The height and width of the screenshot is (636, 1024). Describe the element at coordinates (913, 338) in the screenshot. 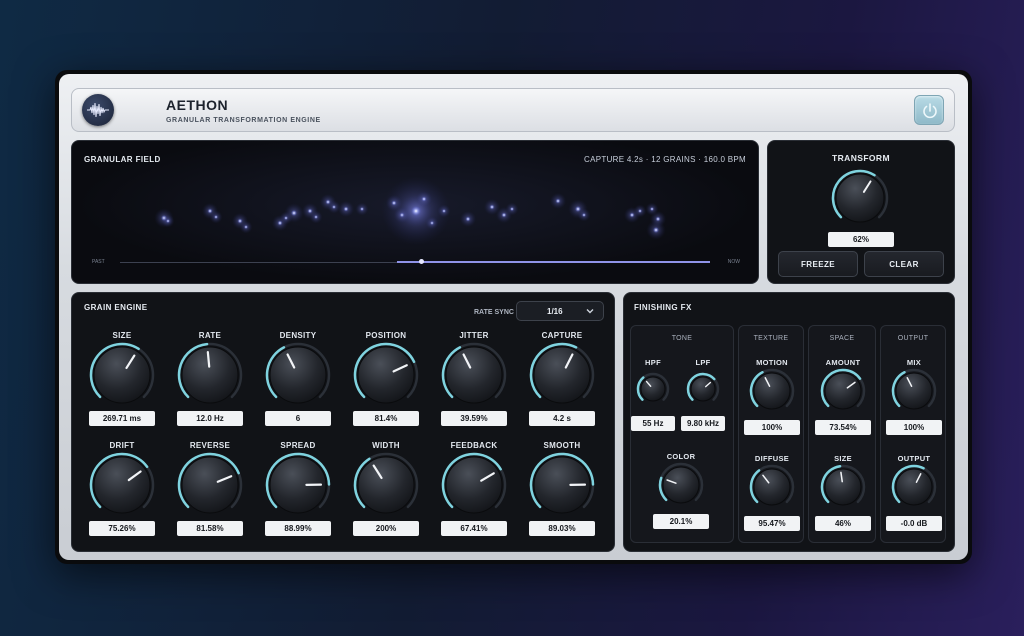

I see `fx-section-title: OUTPUT` at that location.